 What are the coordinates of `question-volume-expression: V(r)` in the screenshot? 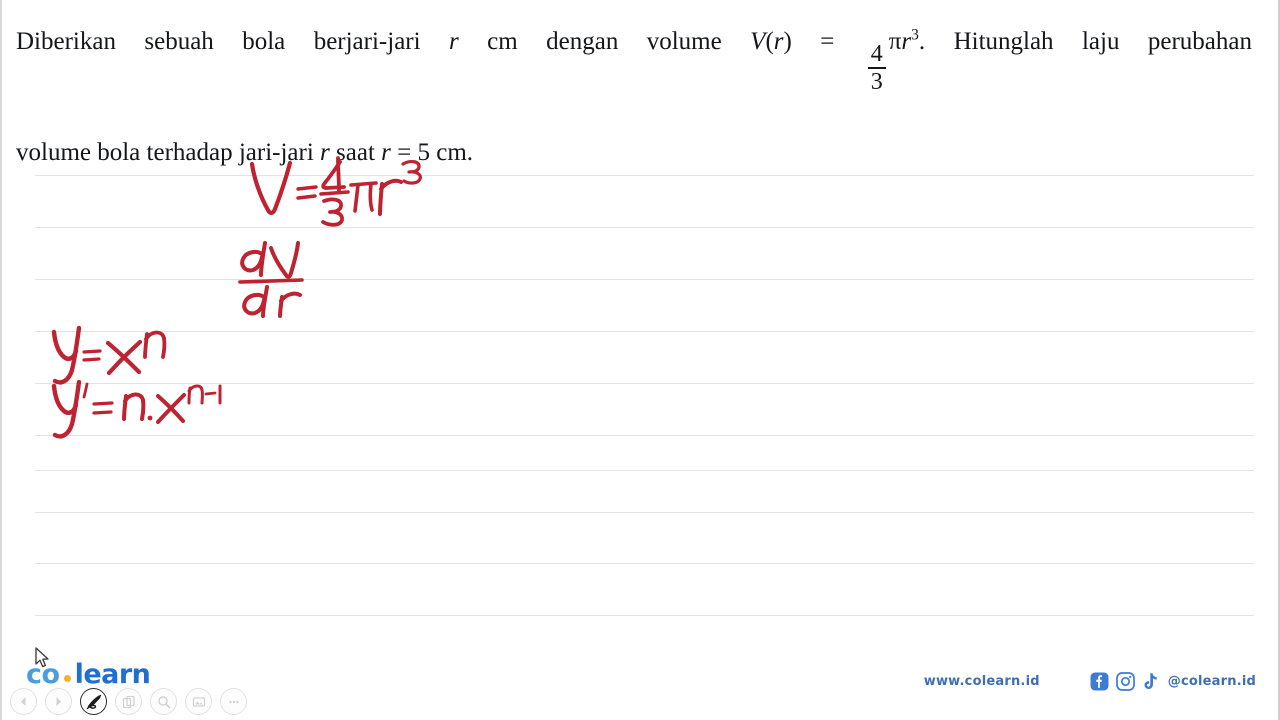 It's located at (771, 41).